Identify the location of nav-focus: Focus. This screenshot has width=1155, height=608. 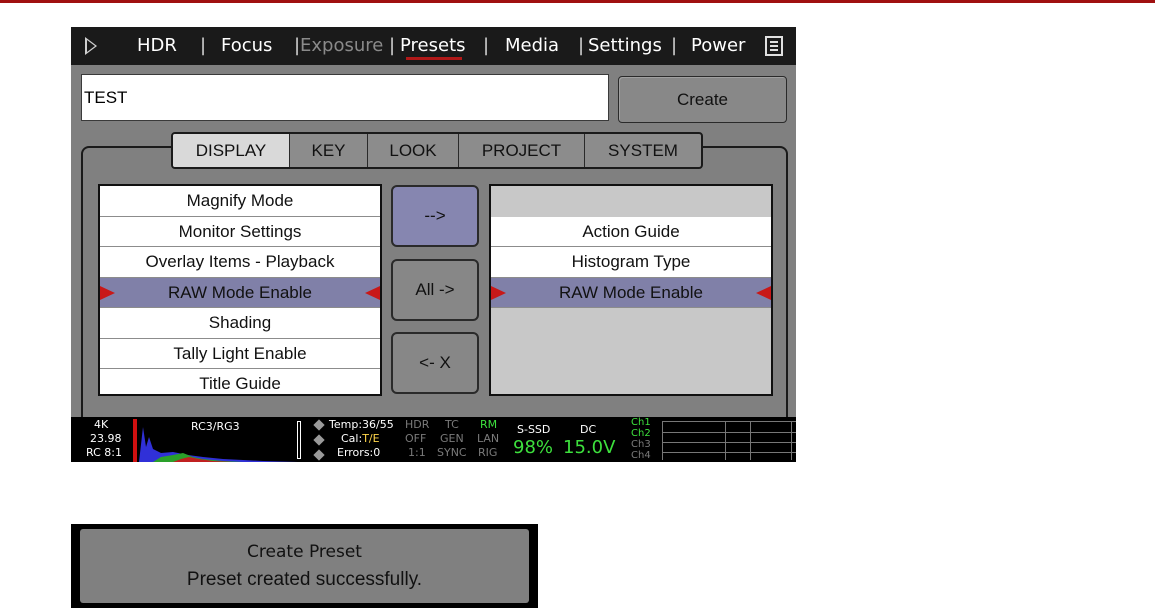
(246, 46).